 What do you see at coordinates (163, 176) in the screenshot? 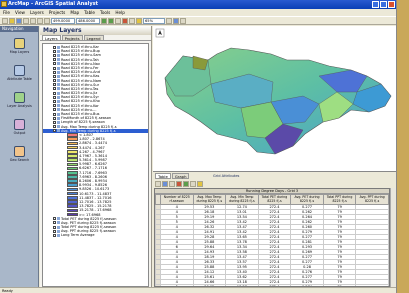
I see `tab-table: Table` at bounding box center [163, 176].